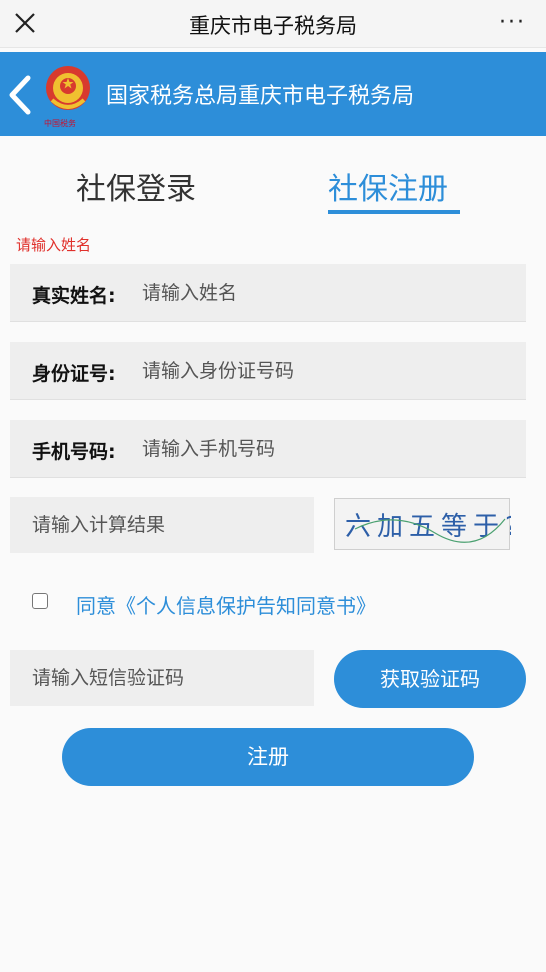 The height and width of the screenshot is (972, 546). Describe the element at coordinates (60, 123) in the screenshot. I see `emblem-caption: 中国税务` at that location.